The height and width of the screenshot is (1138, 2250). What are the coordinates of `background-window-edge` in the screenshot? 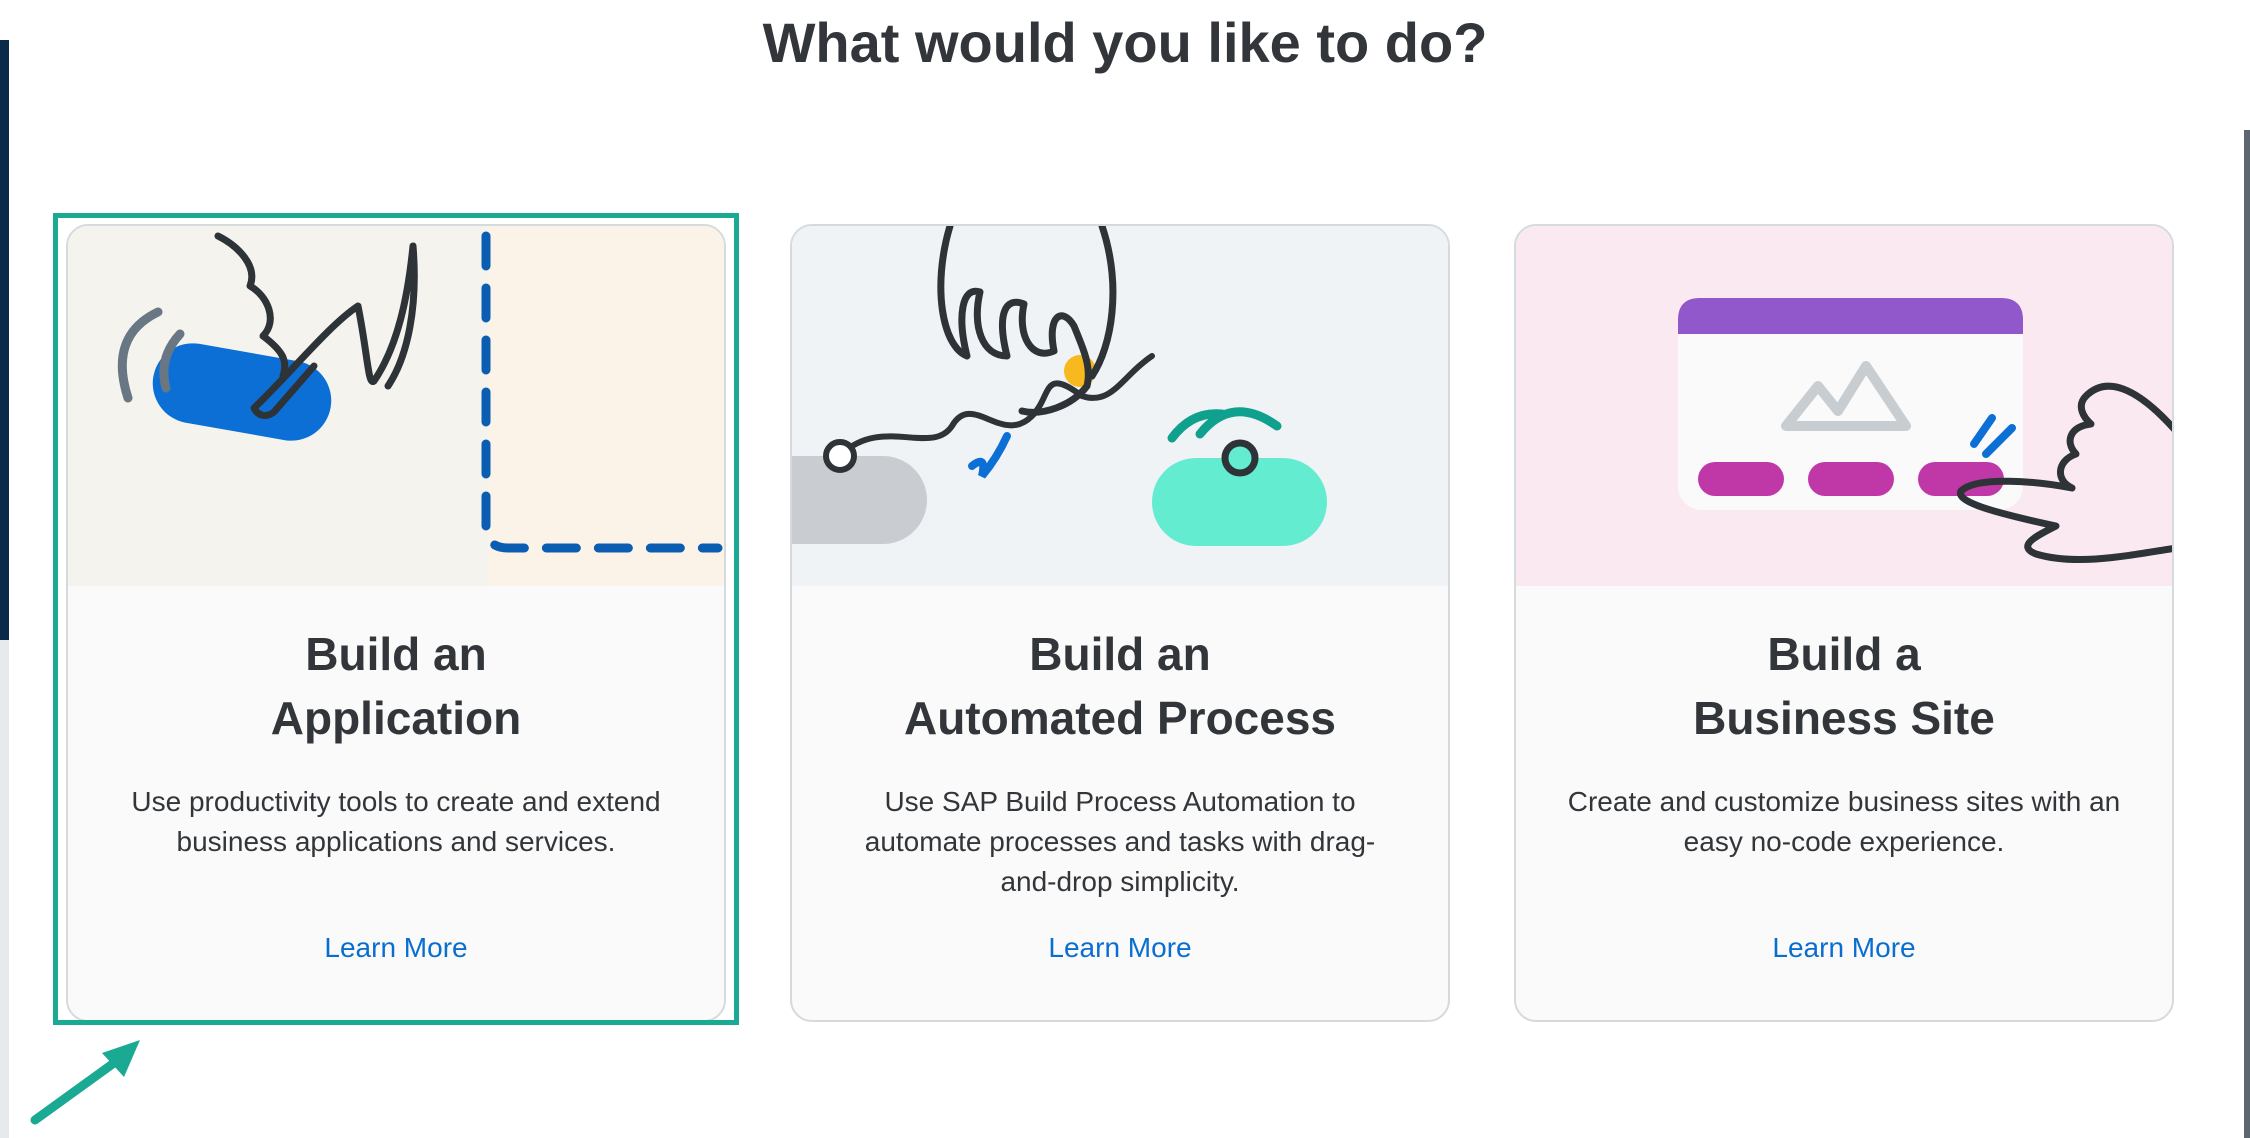 It's located at (4, 569).